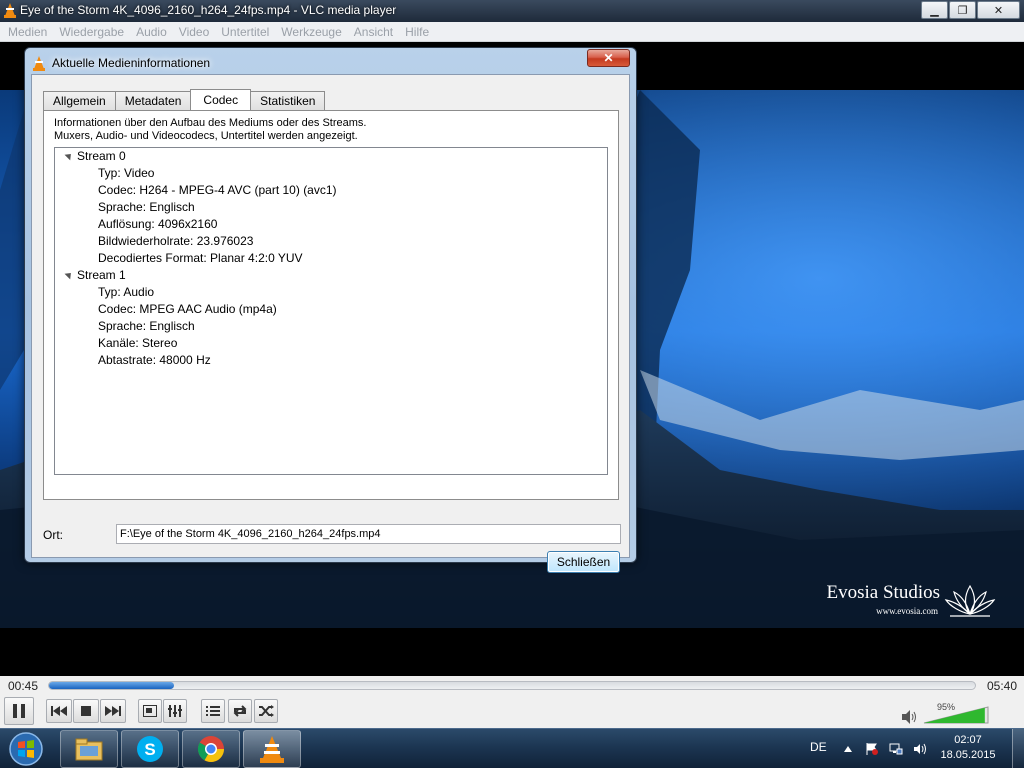  I want to click on equalizer-icon, so click(175, 711).